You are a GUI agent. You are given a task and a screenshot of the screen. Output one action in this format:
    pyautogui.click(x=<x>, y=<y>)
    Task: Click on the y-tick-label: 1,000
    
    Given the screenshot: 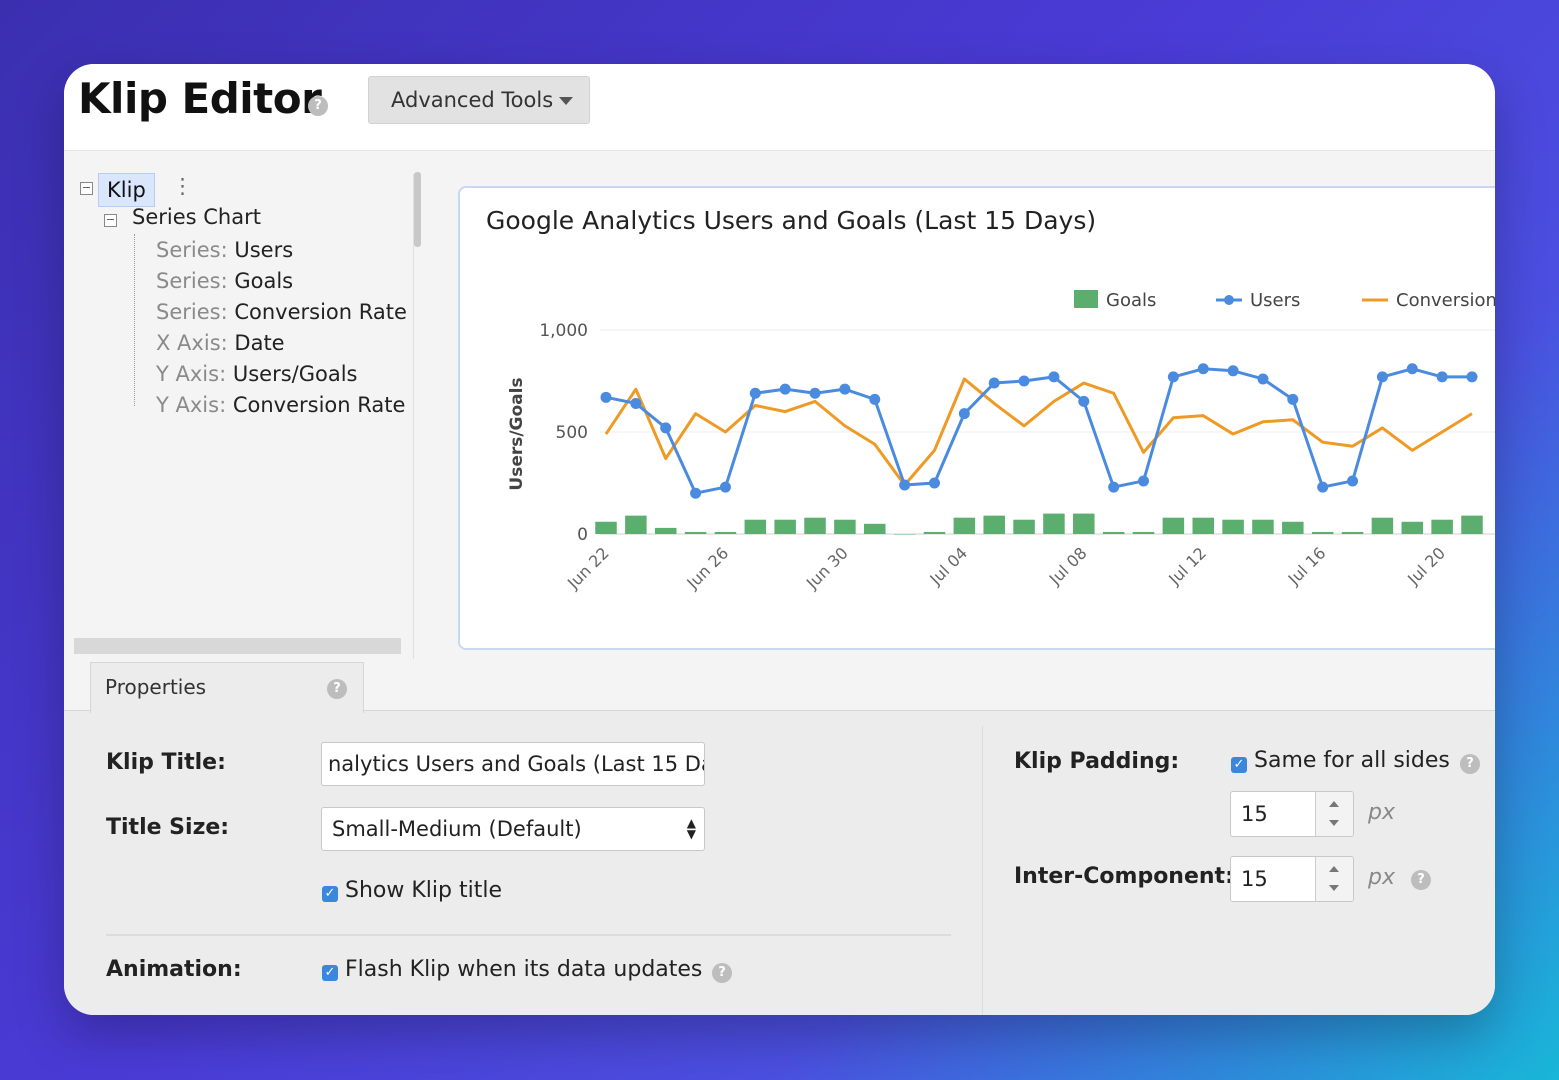 What is the action you would take?
    pyautogui.click(x=563, y=331)
    